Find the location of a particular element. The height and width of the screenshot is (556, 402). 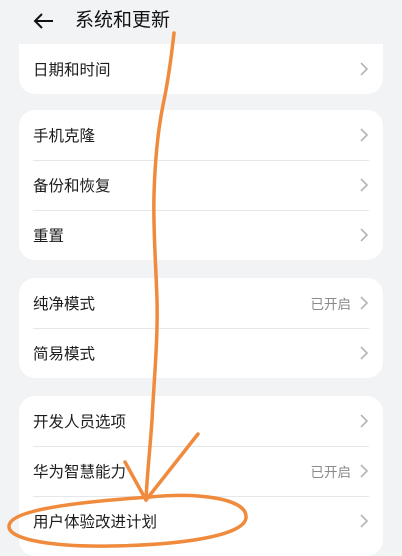

row-developer-options: 开发人员选项 is located at coordinates (201, 421).